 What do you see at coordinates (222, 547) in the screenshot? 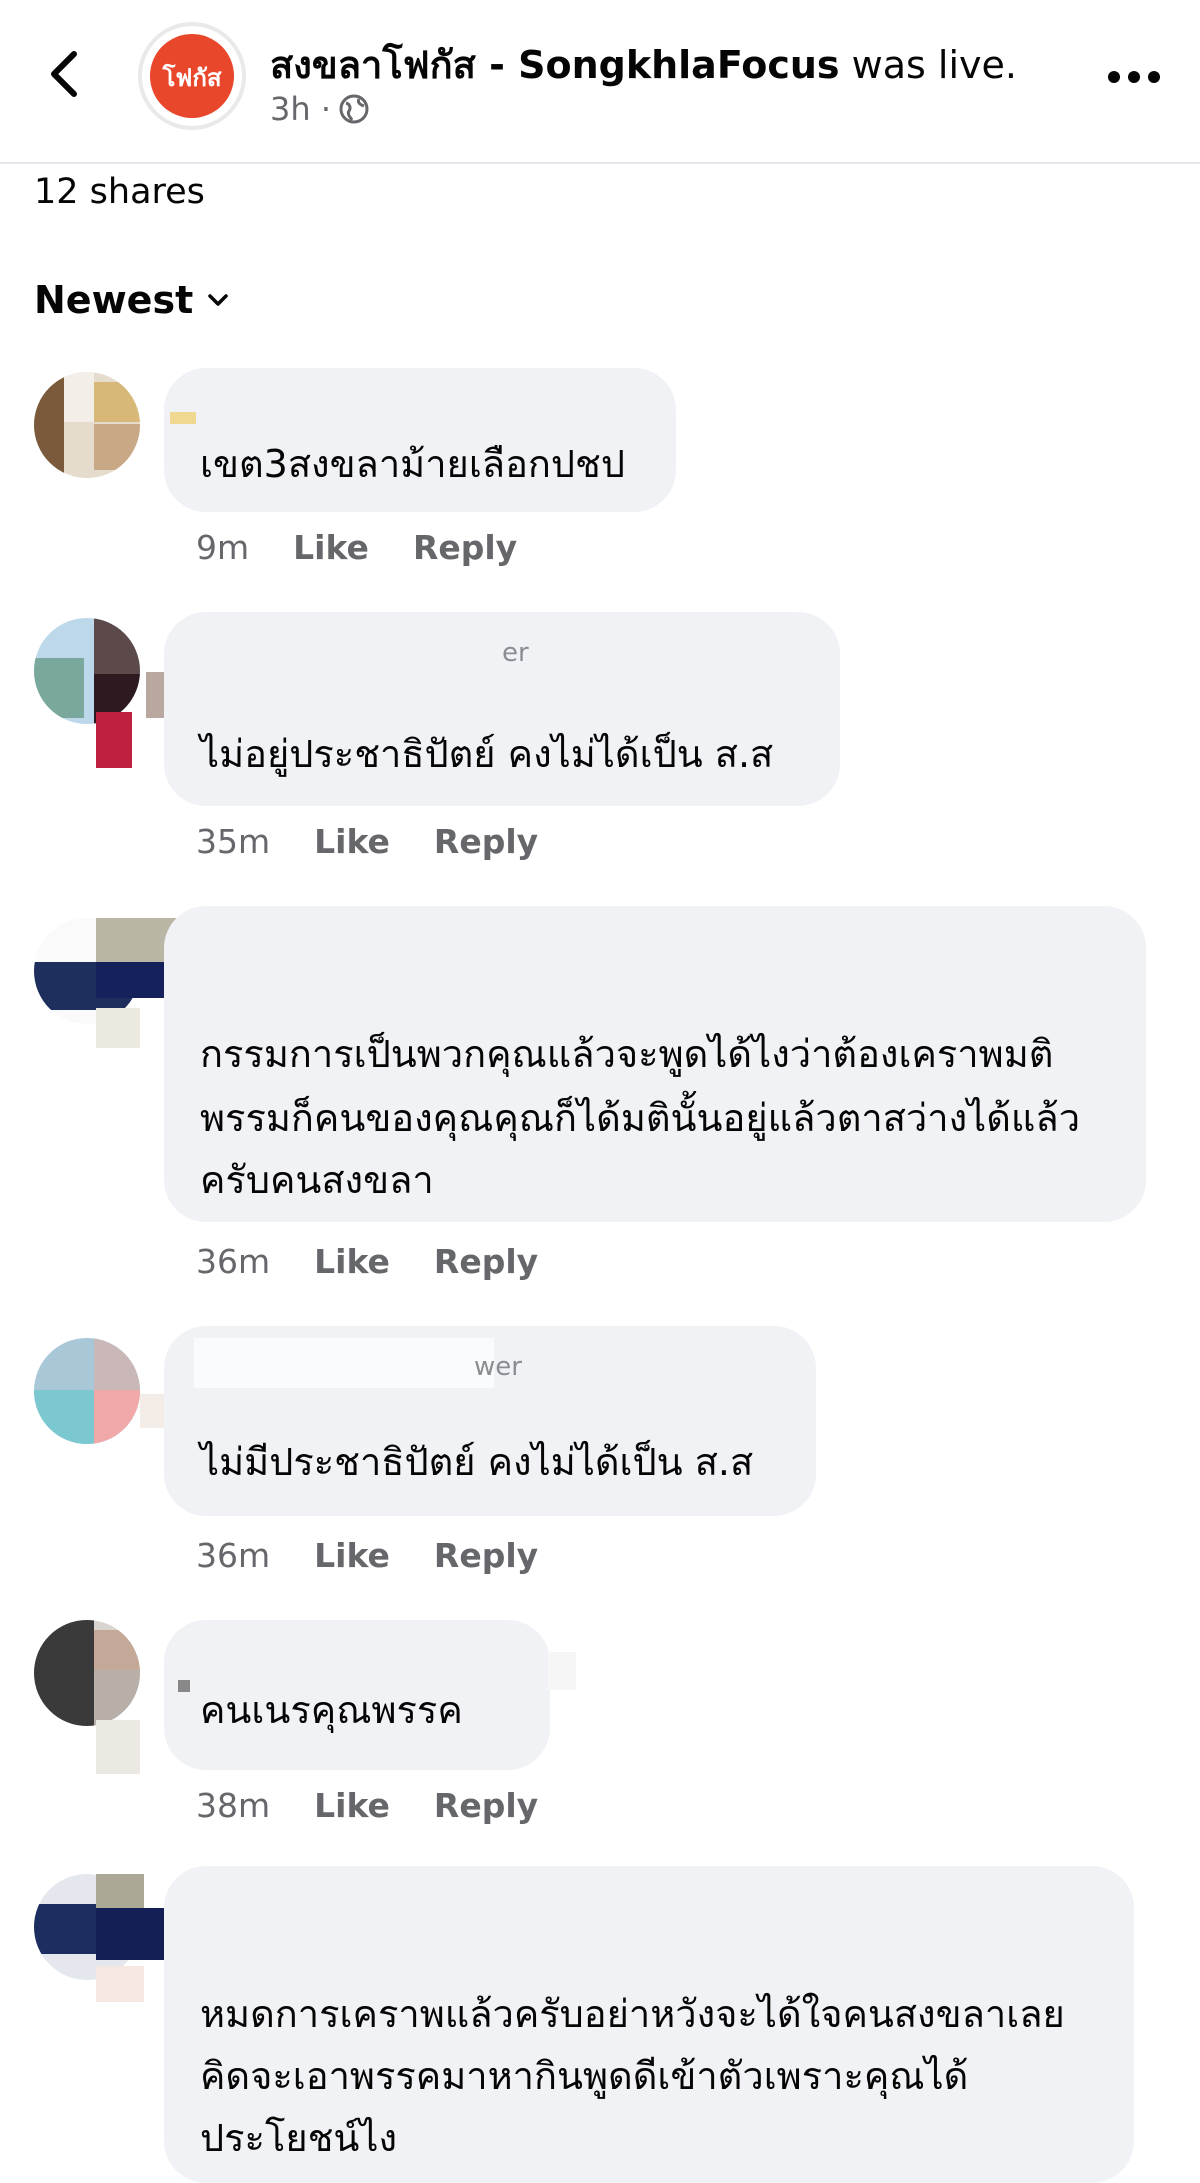
I see `comment-time: 9m` at bounding box center [222, 547].